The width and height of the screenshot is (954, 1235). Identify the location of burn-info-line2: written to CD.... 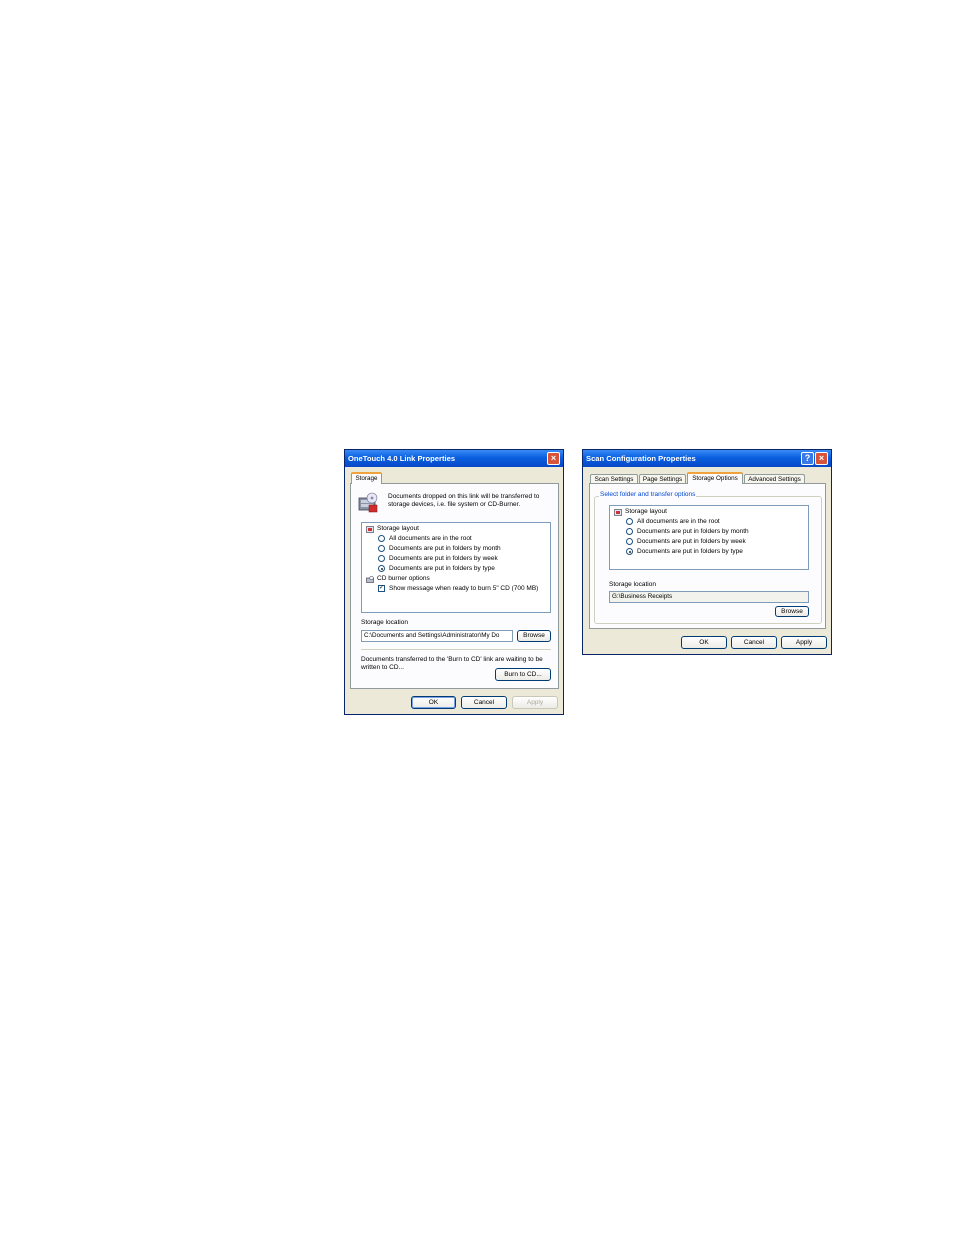
(382, 667).